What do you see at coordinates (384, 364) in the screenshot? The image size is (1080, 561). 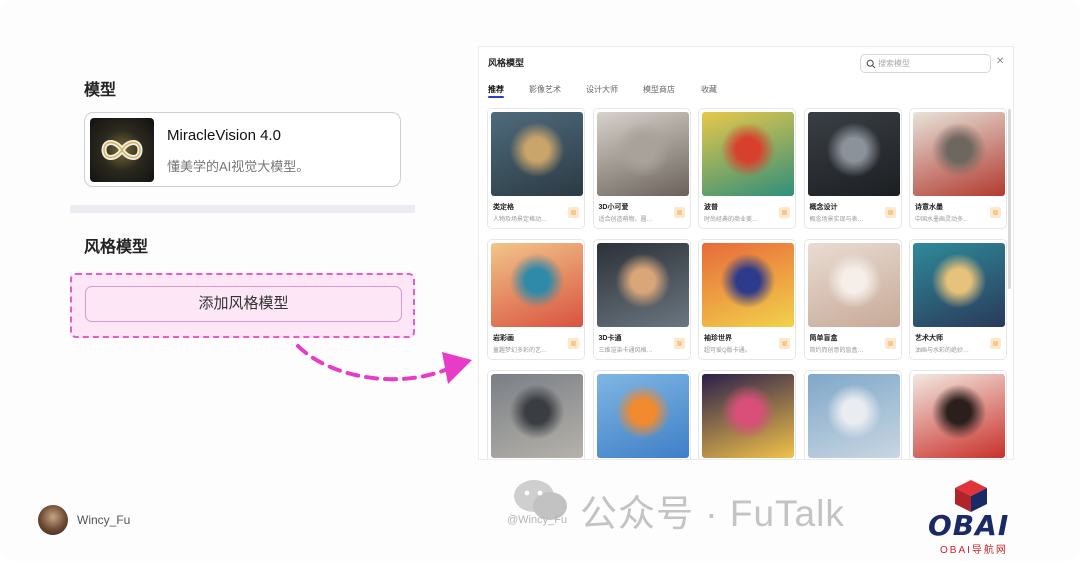 I see `dashed-arrow-icon` at bounding box center [384, 364].